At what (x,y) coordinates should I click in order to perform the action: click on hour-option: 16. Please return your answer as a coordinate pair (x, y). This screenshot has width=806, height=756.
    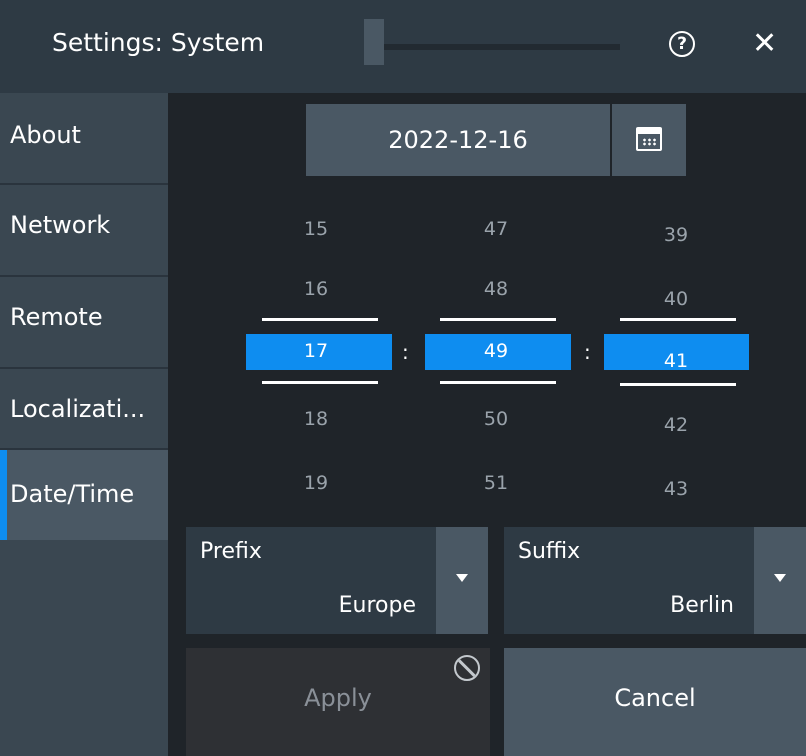
    Looking at the image, I should click on (316, 289).